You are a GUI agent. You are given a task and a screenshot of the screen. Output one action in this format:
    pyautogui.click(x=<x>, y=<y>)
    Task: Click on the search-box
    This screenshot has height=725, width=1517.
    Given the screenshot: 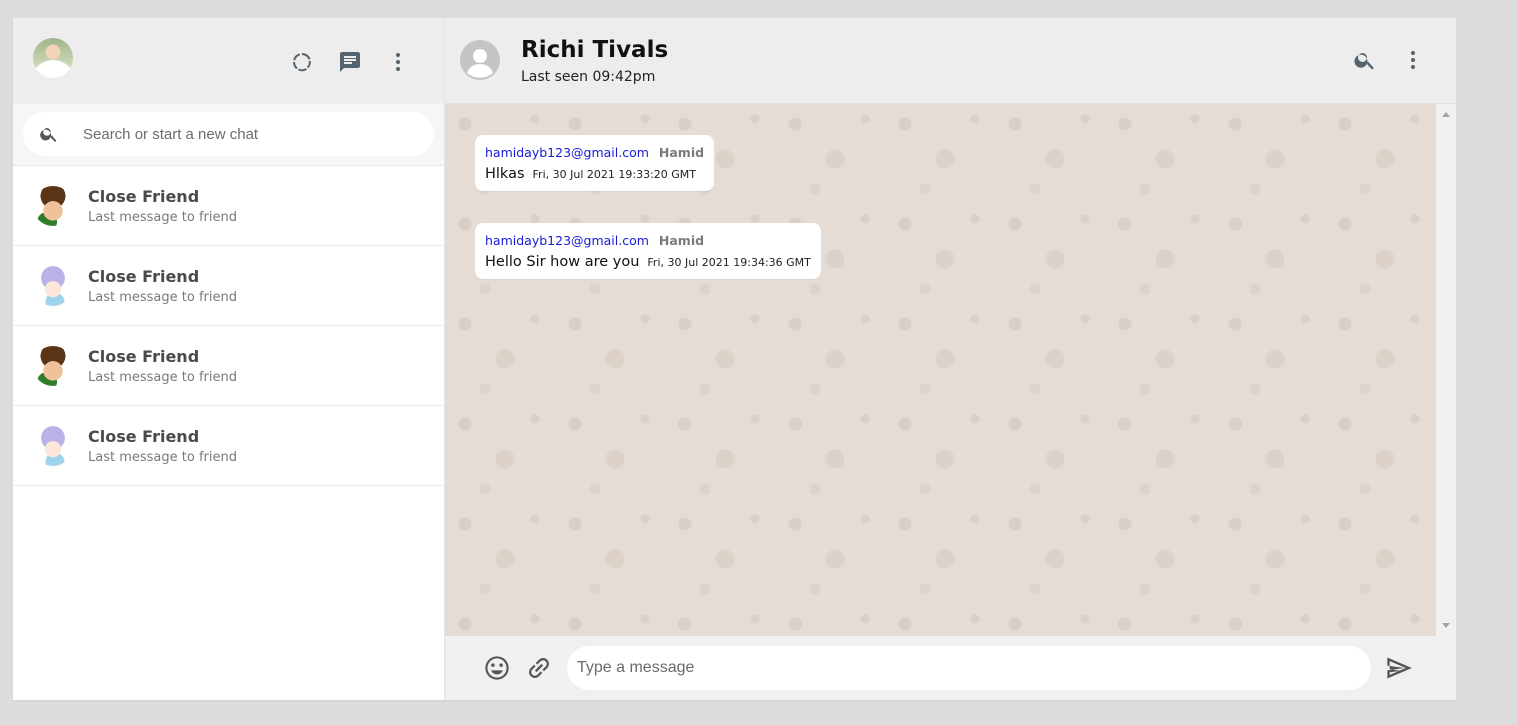 What is the action you would take?
    pyautogui.click(x=228, y=134)
    